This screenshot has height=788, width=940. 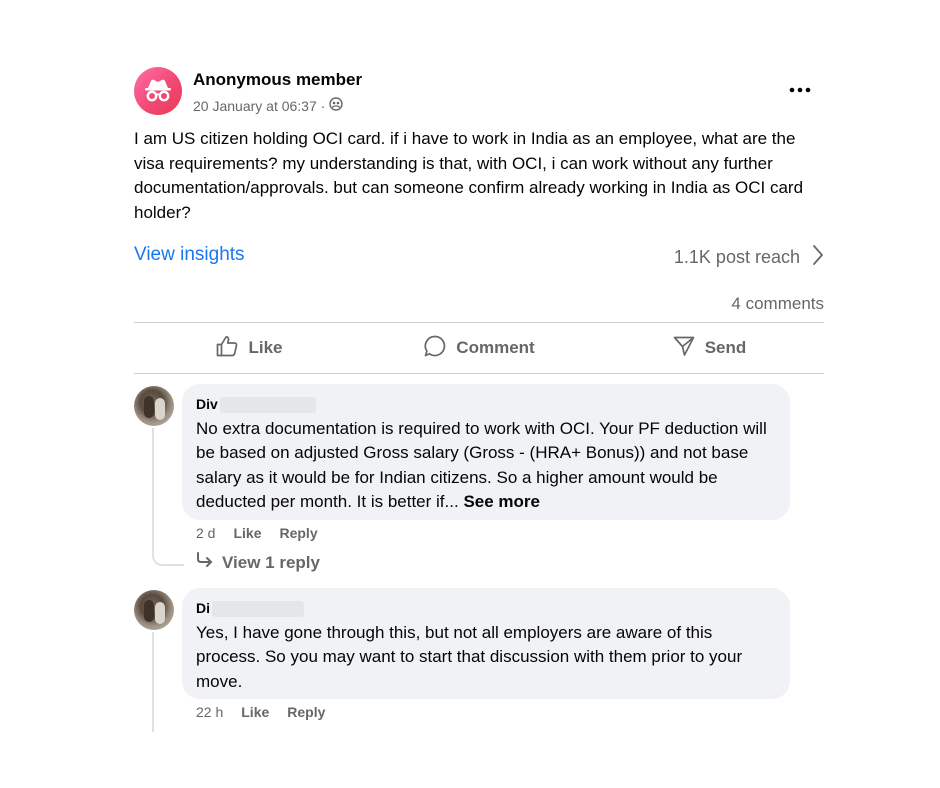 What do you see at coordinates (479, 373) in the screenshot?
I see `divider` at bounding box center [479, 373].